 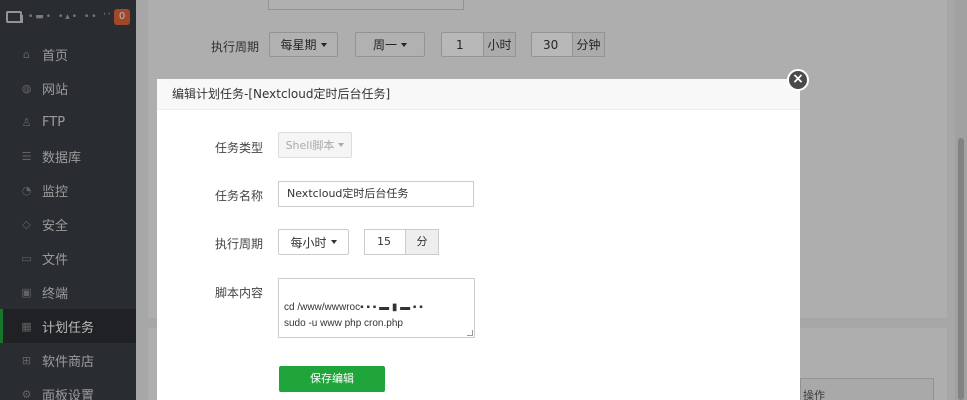 What do you see at coordinates (422, 242) in the screenshot?
I see `minute-unit-addon: 分` at bounding box center [422, 242].